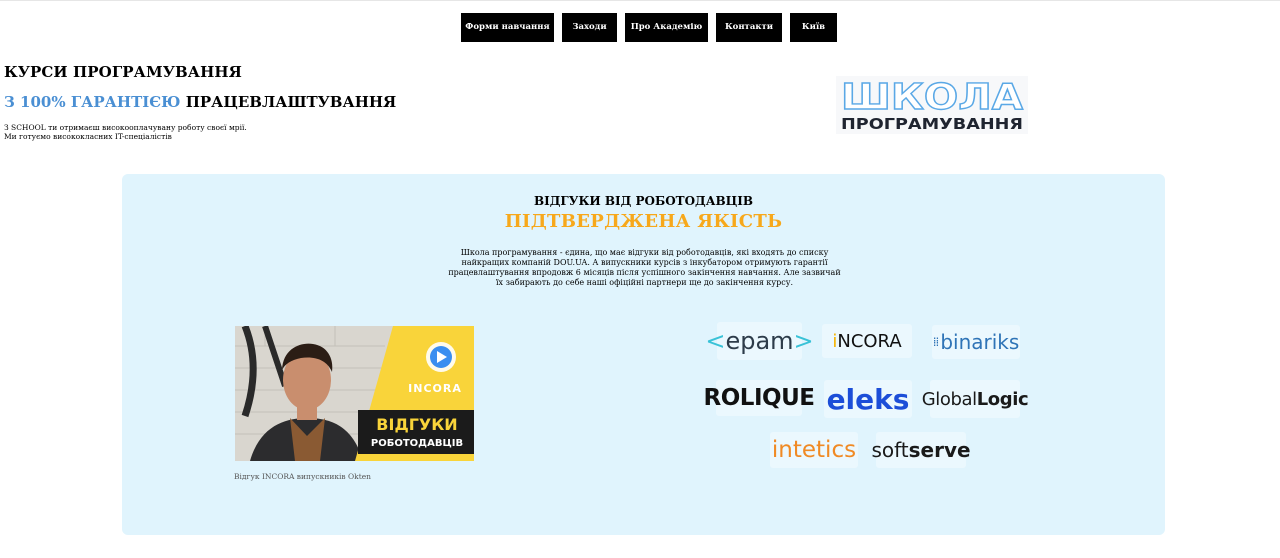 The width and height of the screenshot is (1280, 558). I want to click on partner-logo-globallogic: Global Logic, so click(975, 399).